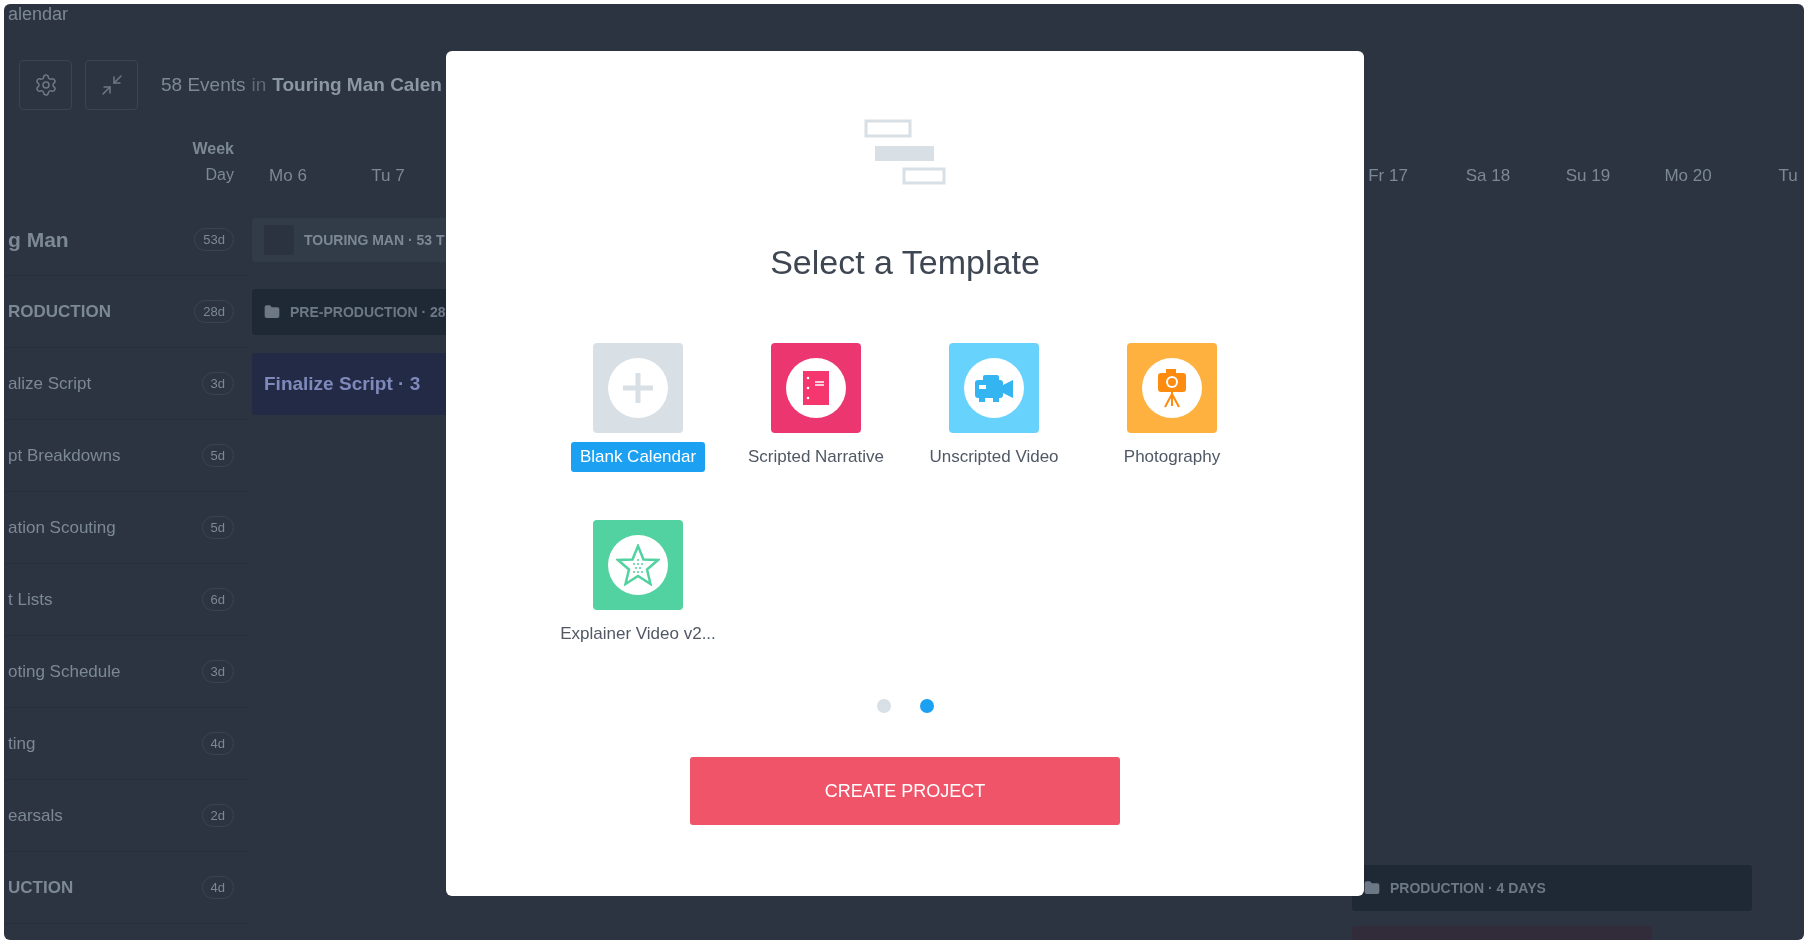 The image size is (1808, 944). I want to click on task-name: ation Scouting, so click(62, 527).